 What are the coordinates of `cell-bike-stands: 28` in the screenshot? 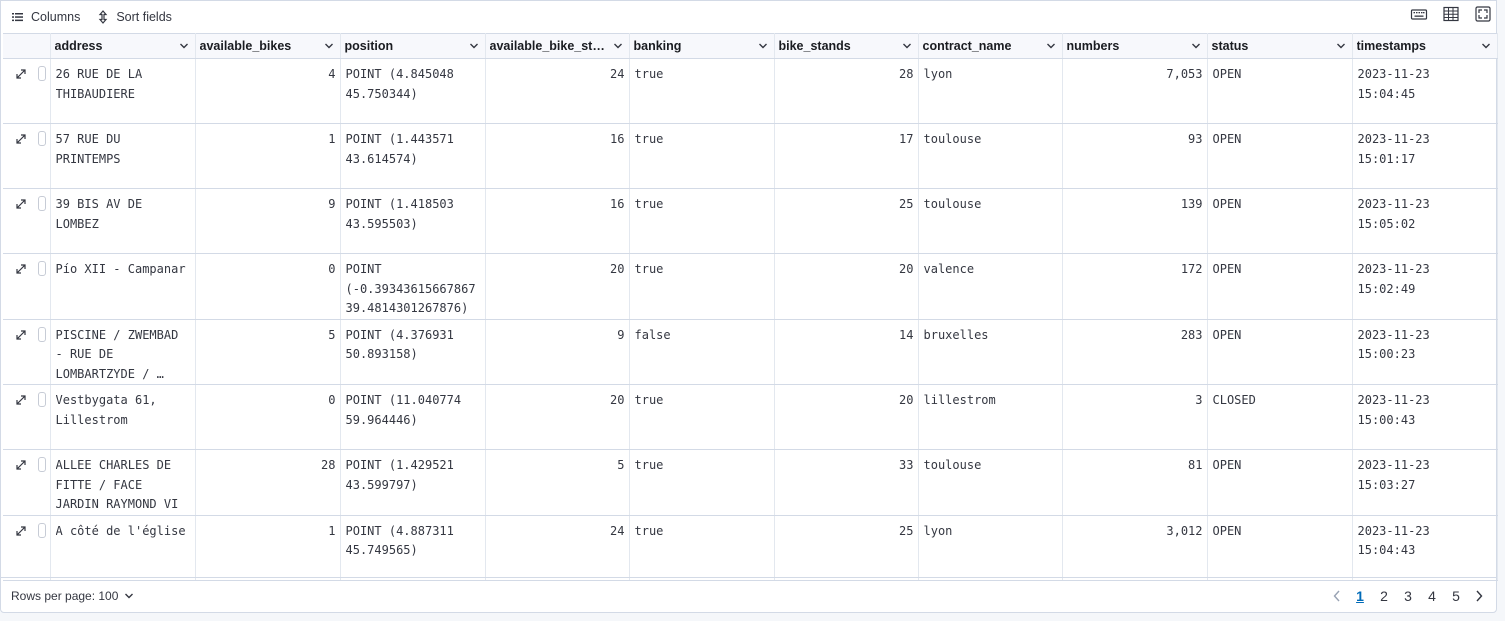 It's located at (846, 91).